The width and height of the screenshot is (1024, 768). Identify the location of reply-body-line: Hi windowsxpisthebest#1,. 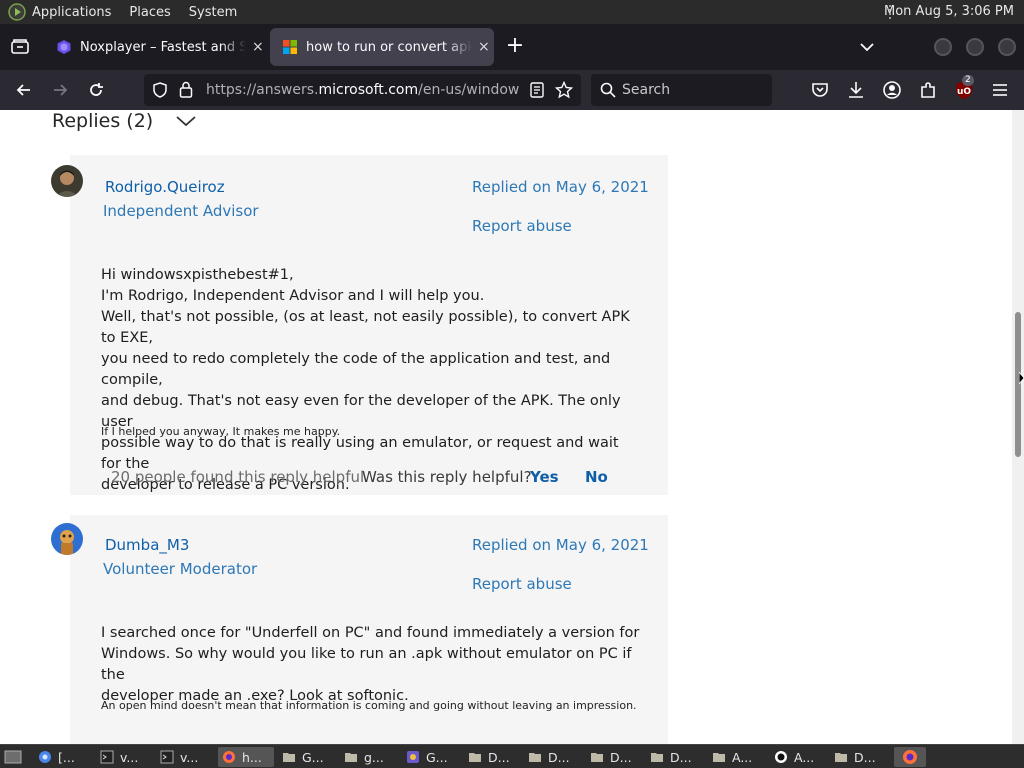
(197, 275).